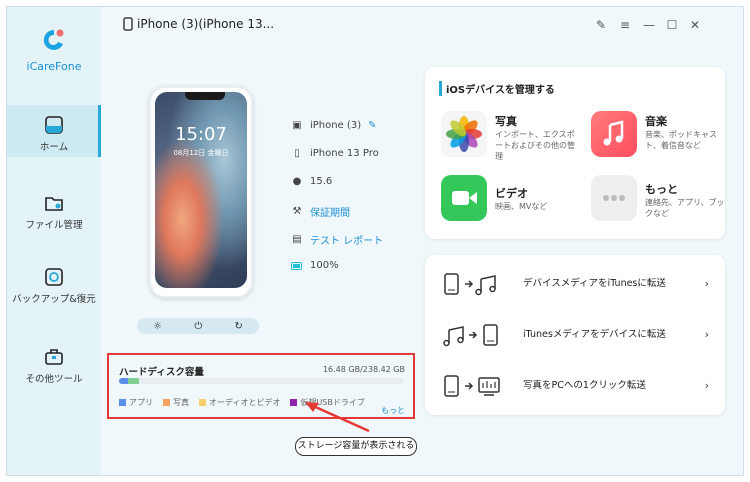 Image resolution: width=750 pixels, height=482 pixels. I want to click on battery-icon, so click(296, 265).